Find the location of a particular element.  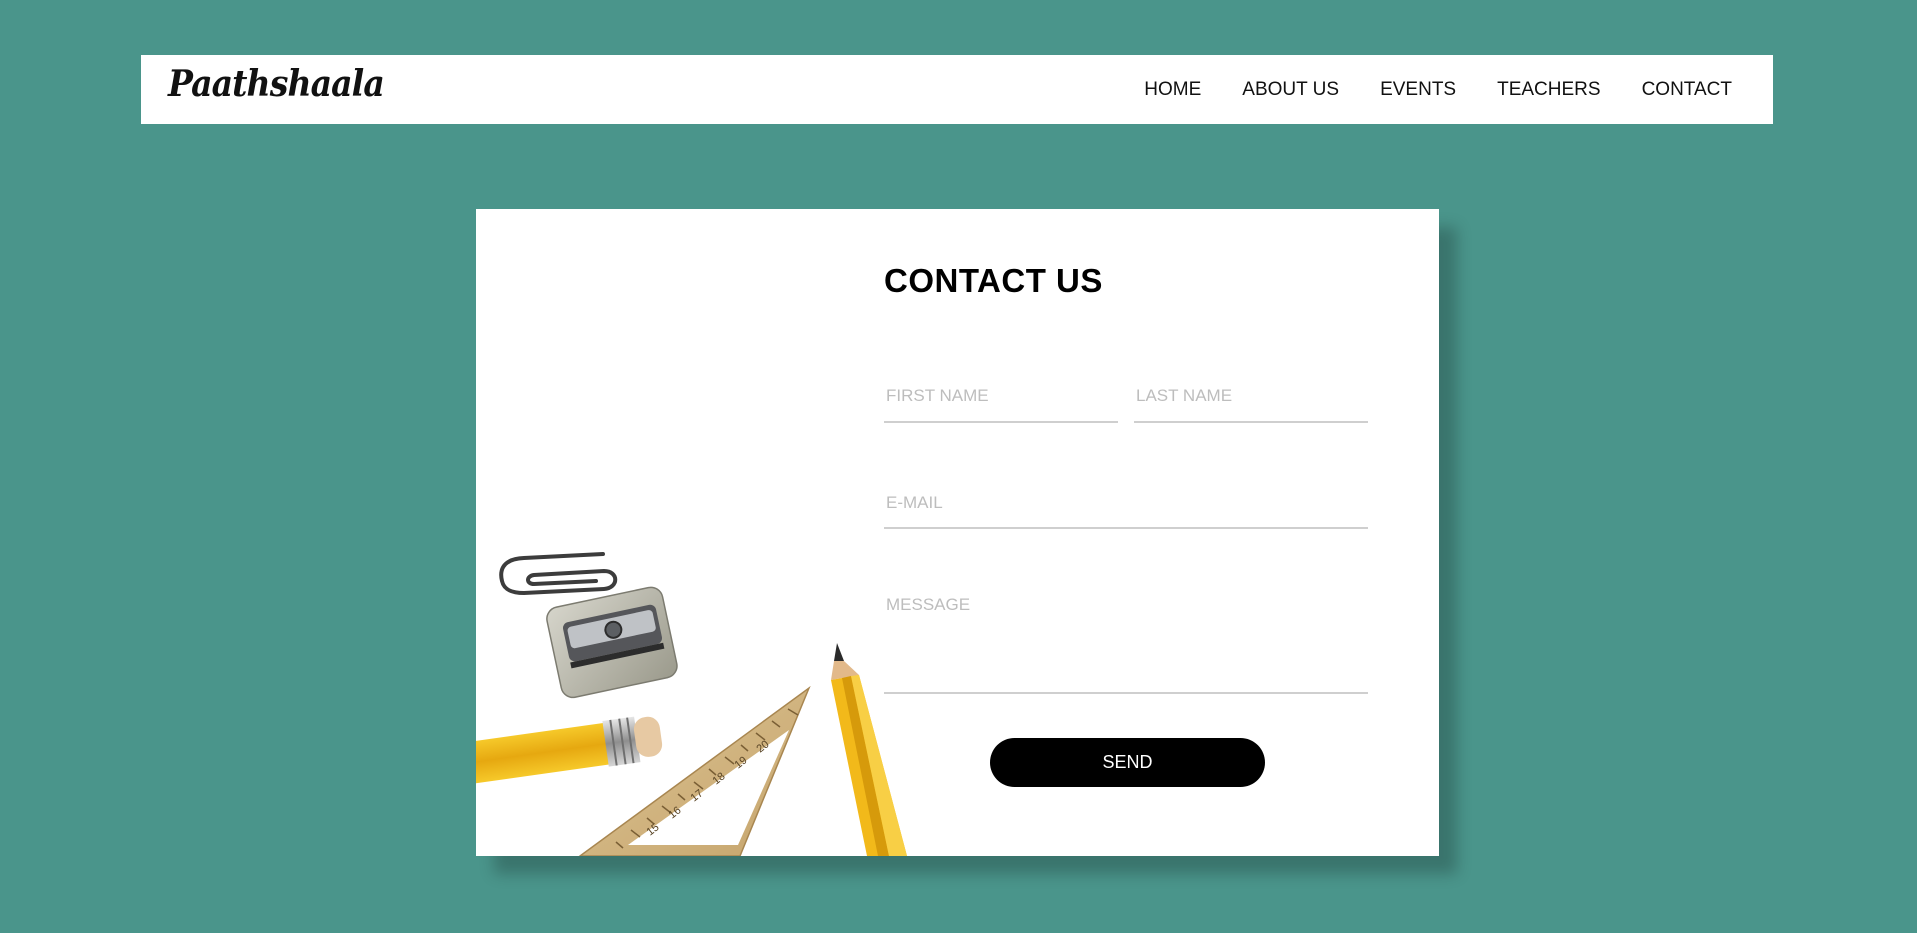

horizontal-pencil-icon is located at coordinates (569, 752).